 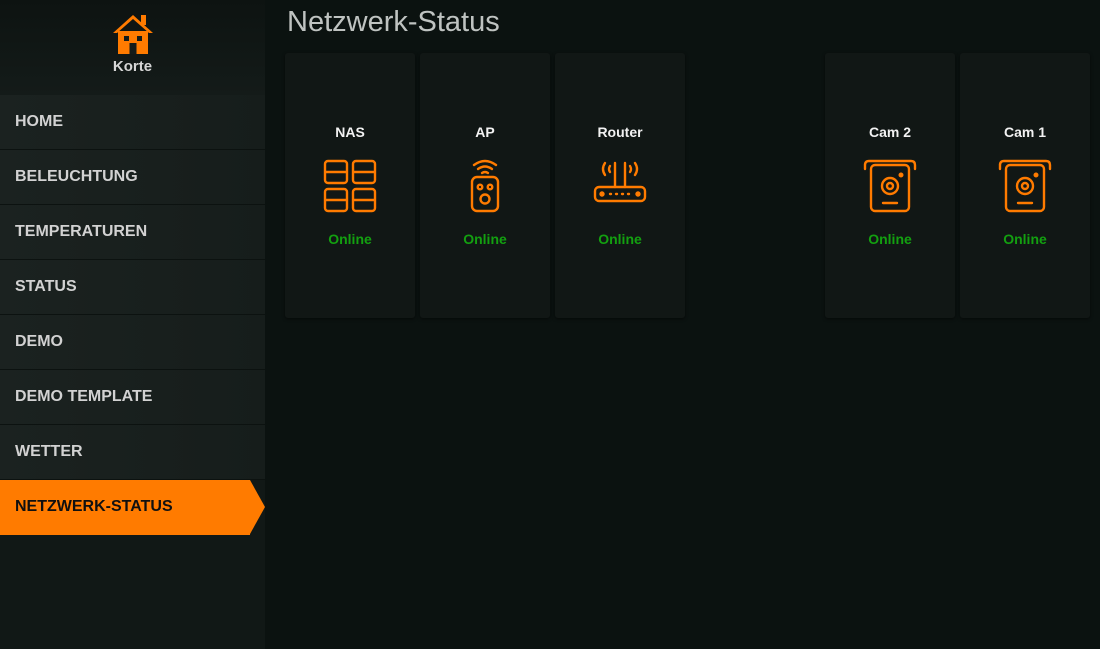 I want to click on device-card-ap: AP Online, so click(x=485, y=185).